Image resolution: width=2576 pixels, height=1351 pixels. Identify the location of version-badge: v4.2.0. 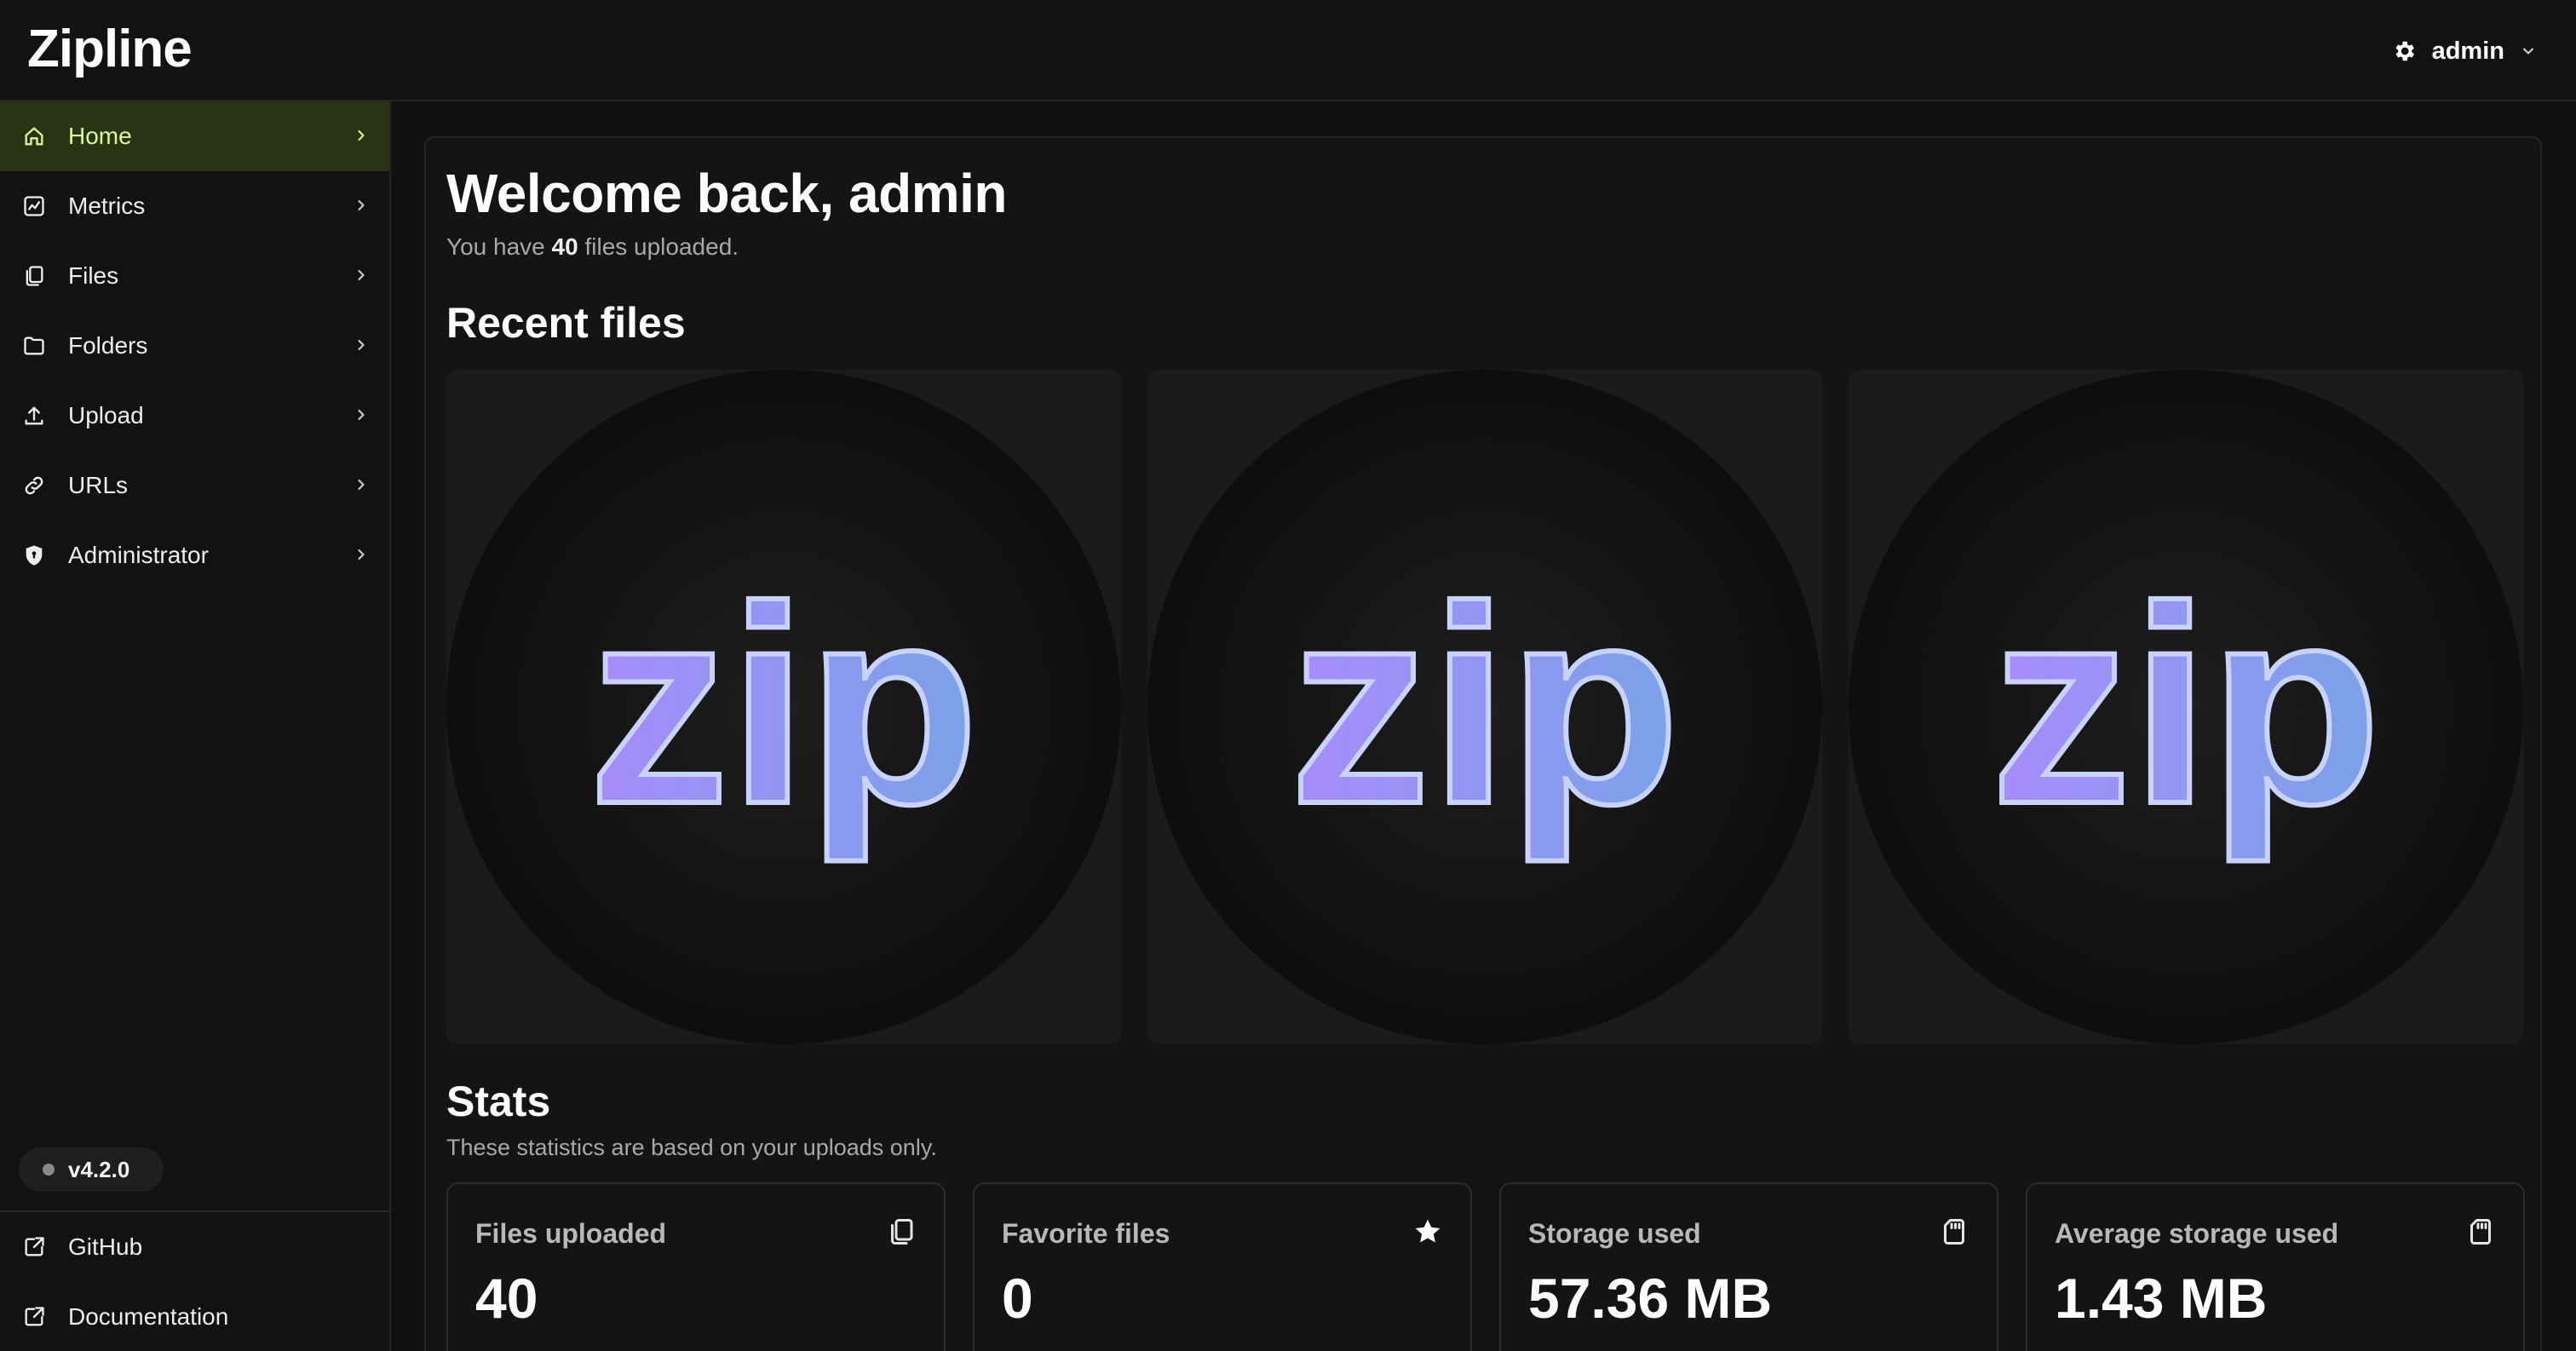
(91, 1170).